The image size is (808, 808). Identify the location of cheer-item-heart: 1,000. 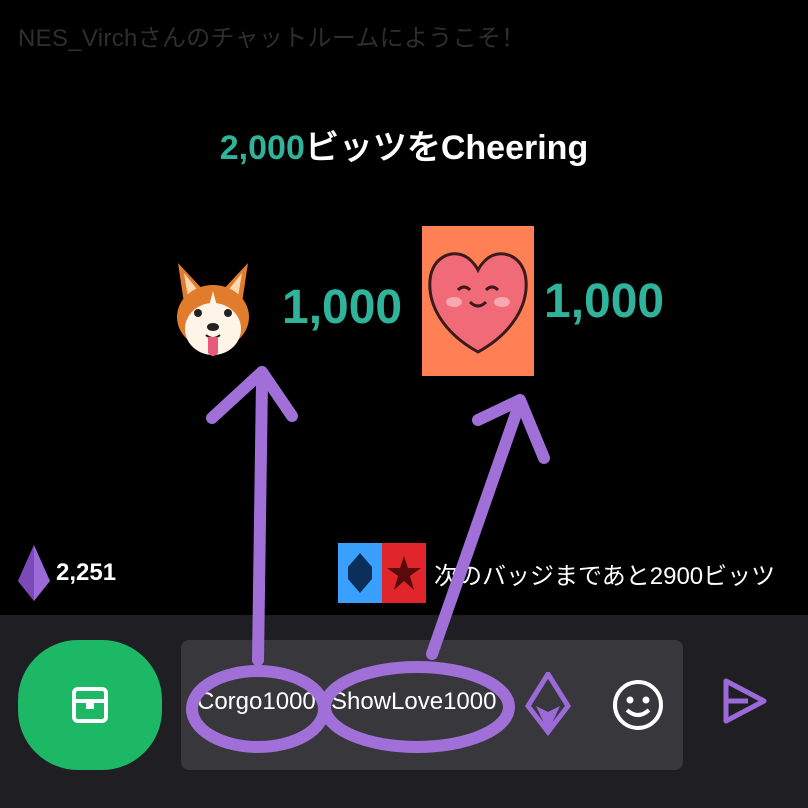
(543, 301).